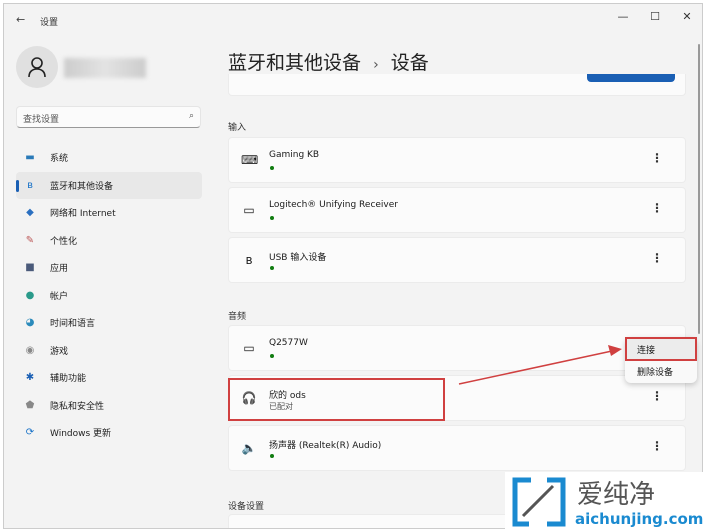 This screenshot has height=532, width=706. What do you see at coordinates (639, 519) in the screenshot?
I see `watermark-url: aichunjing.com` at bounding box center [639, 519].